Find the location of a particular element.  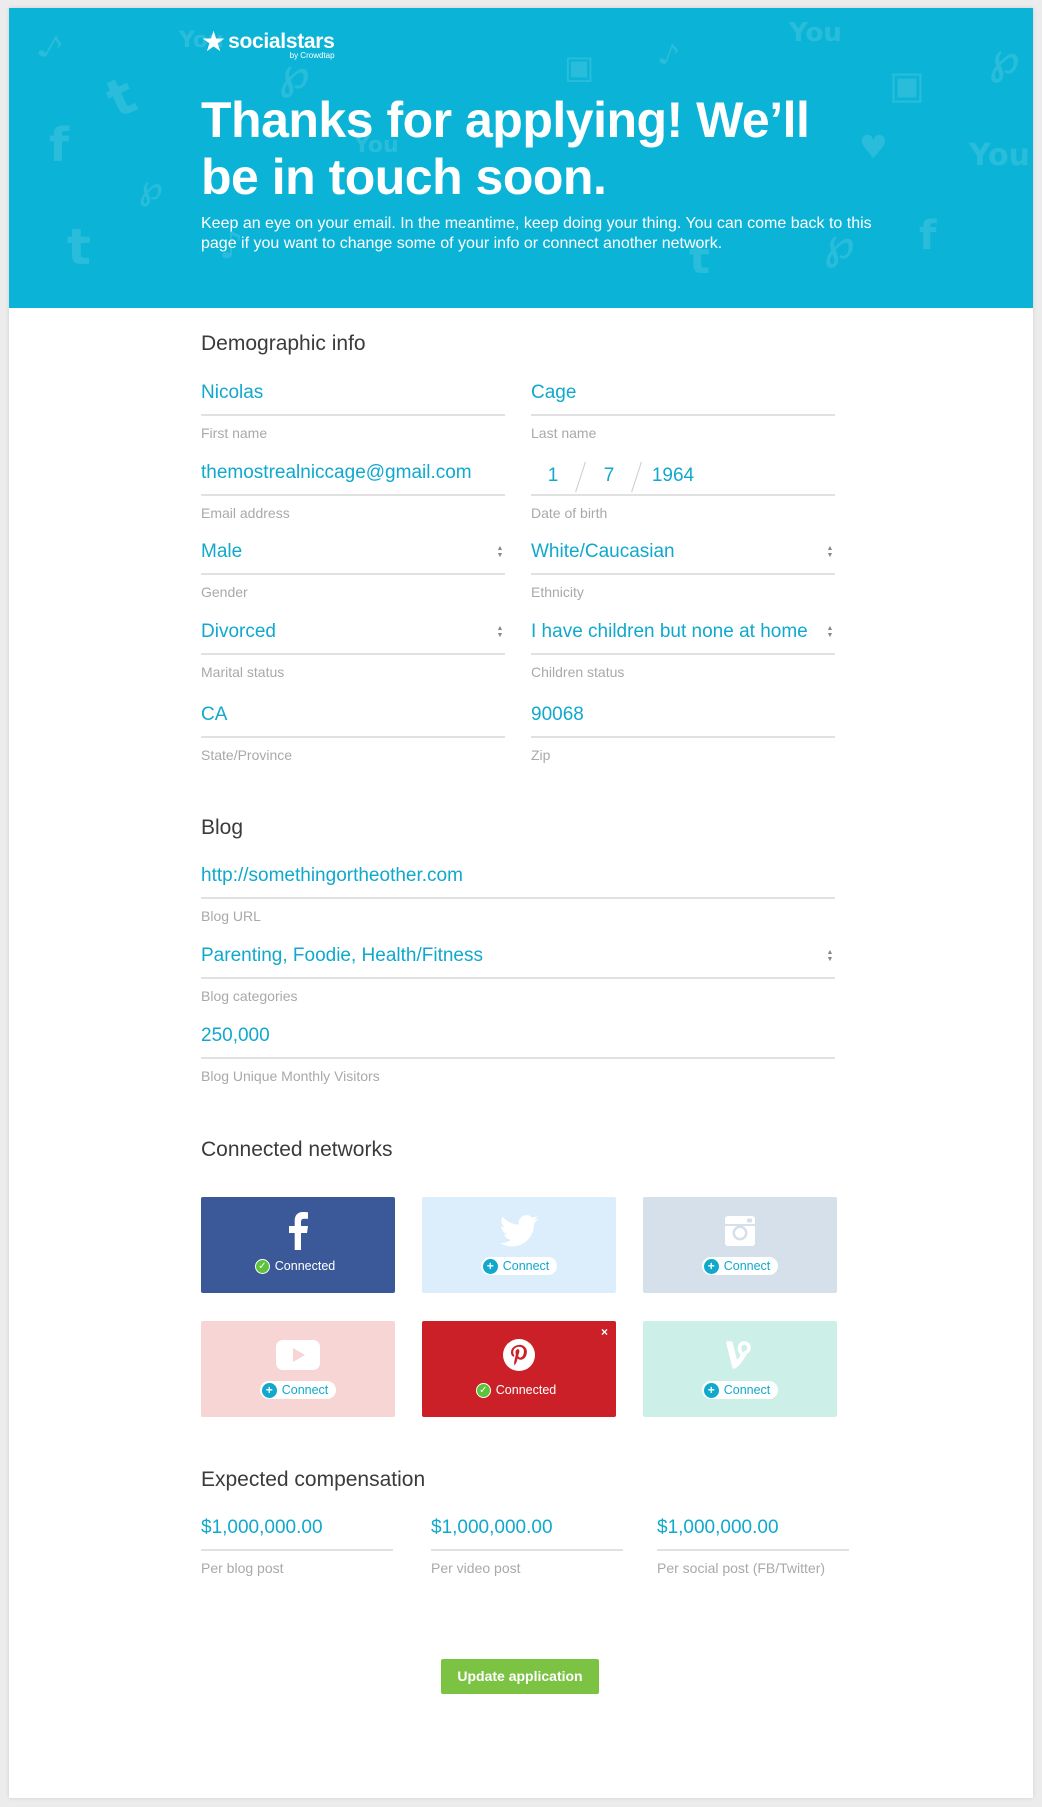

network-tile-twitter: + Connect is located at coordinates (519, 1245).